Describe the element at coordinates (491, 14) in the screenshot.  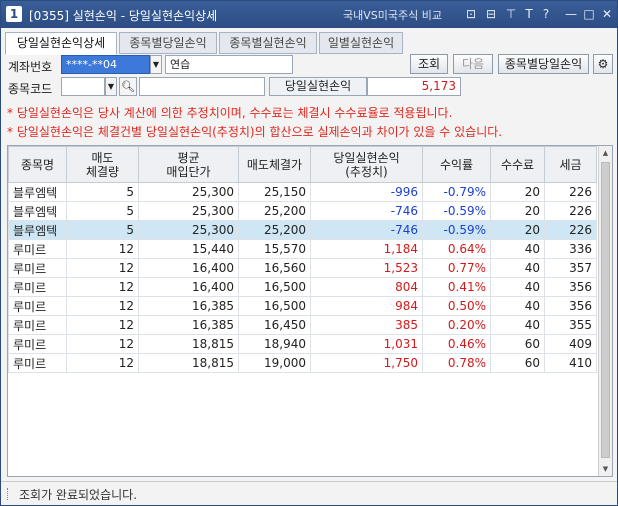
I see `copy-icon: ⊟` at that location.